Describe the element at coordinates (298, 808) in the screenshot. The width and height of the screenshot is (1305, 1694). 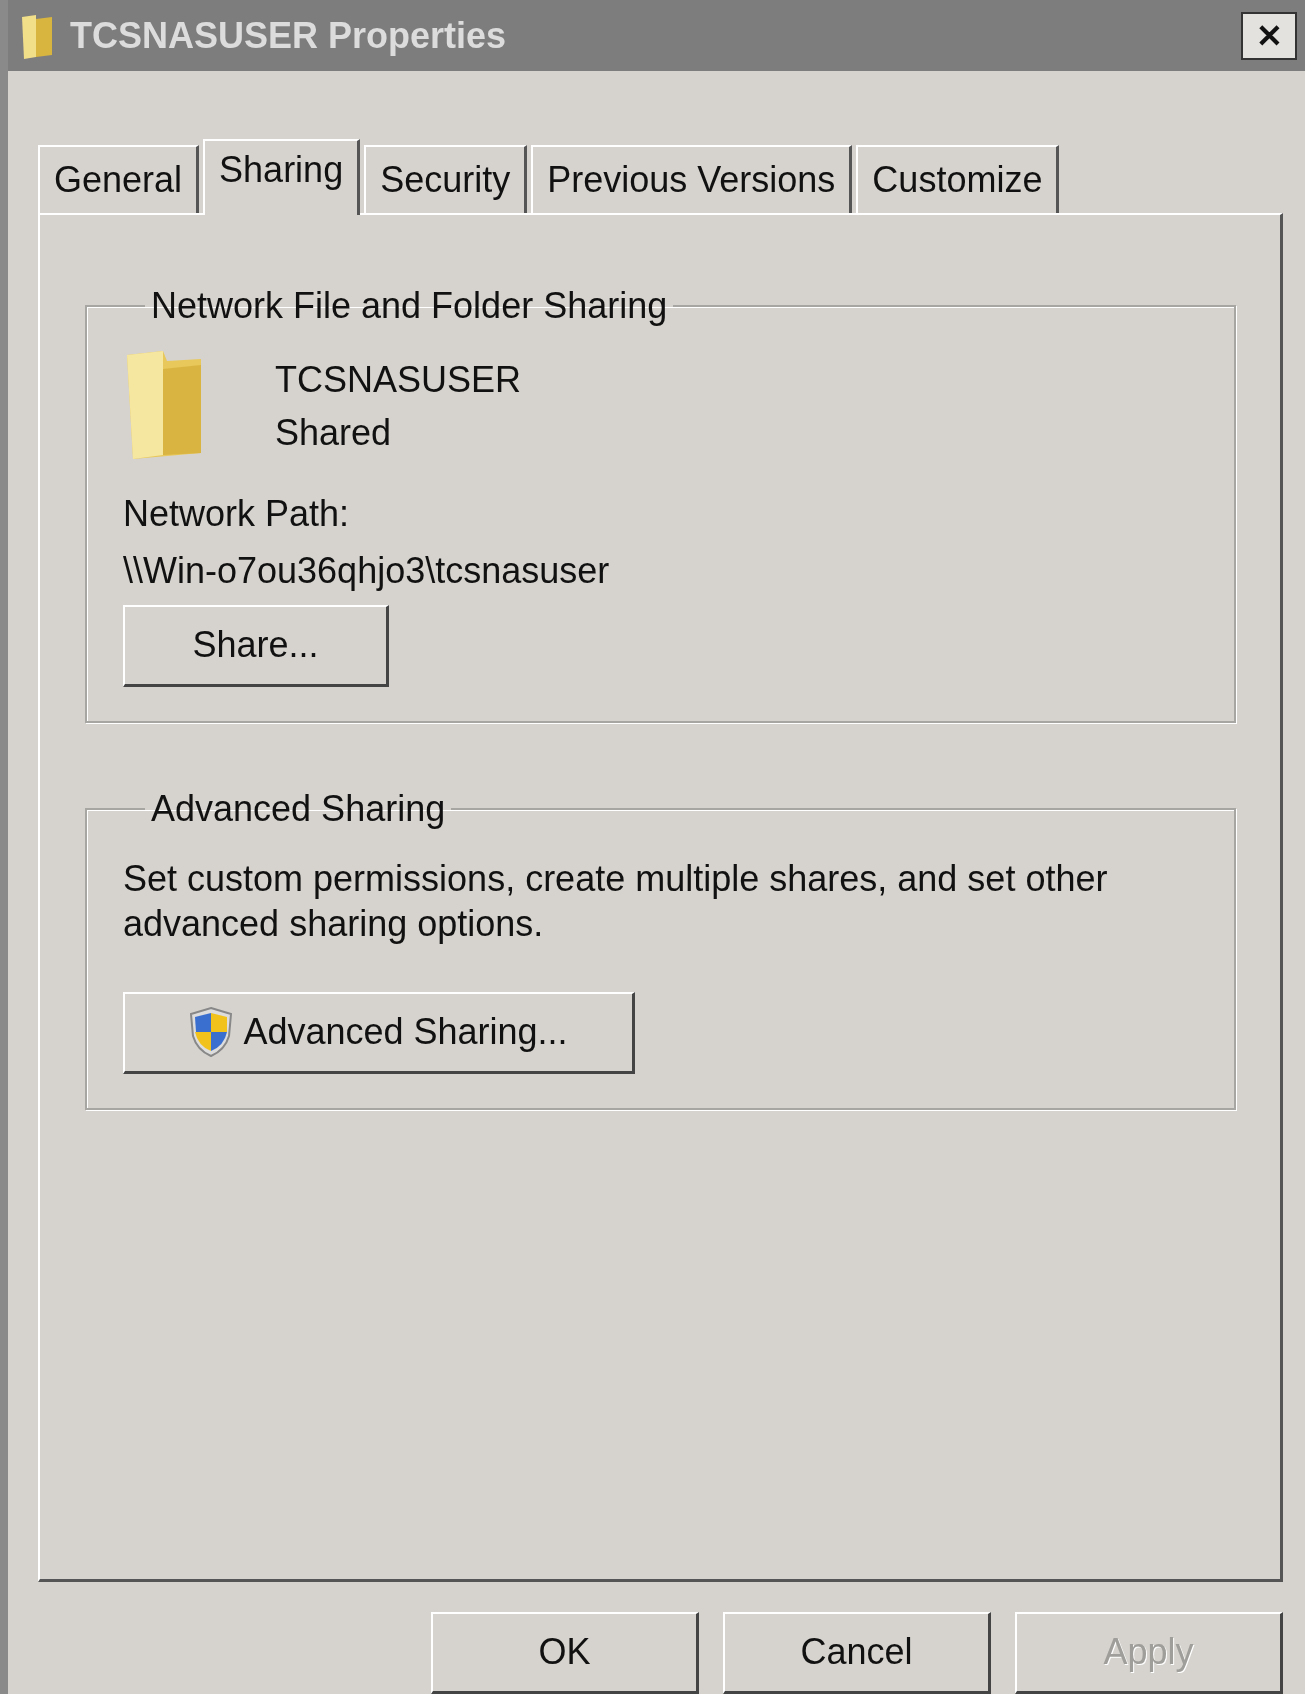
I see `group-title: Advanced Sharing` at that location.